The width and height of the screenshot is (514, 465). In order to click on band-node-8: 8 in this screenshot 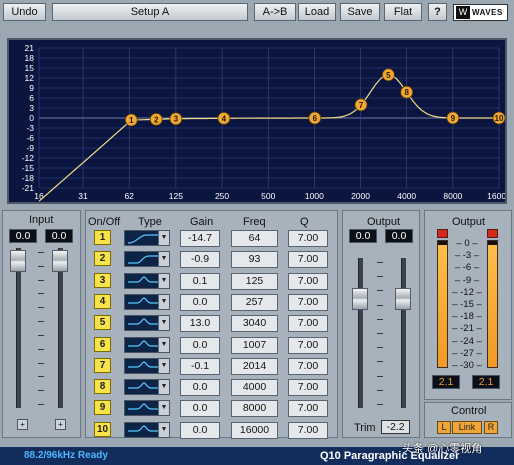, I will do `click(407, 92)`.